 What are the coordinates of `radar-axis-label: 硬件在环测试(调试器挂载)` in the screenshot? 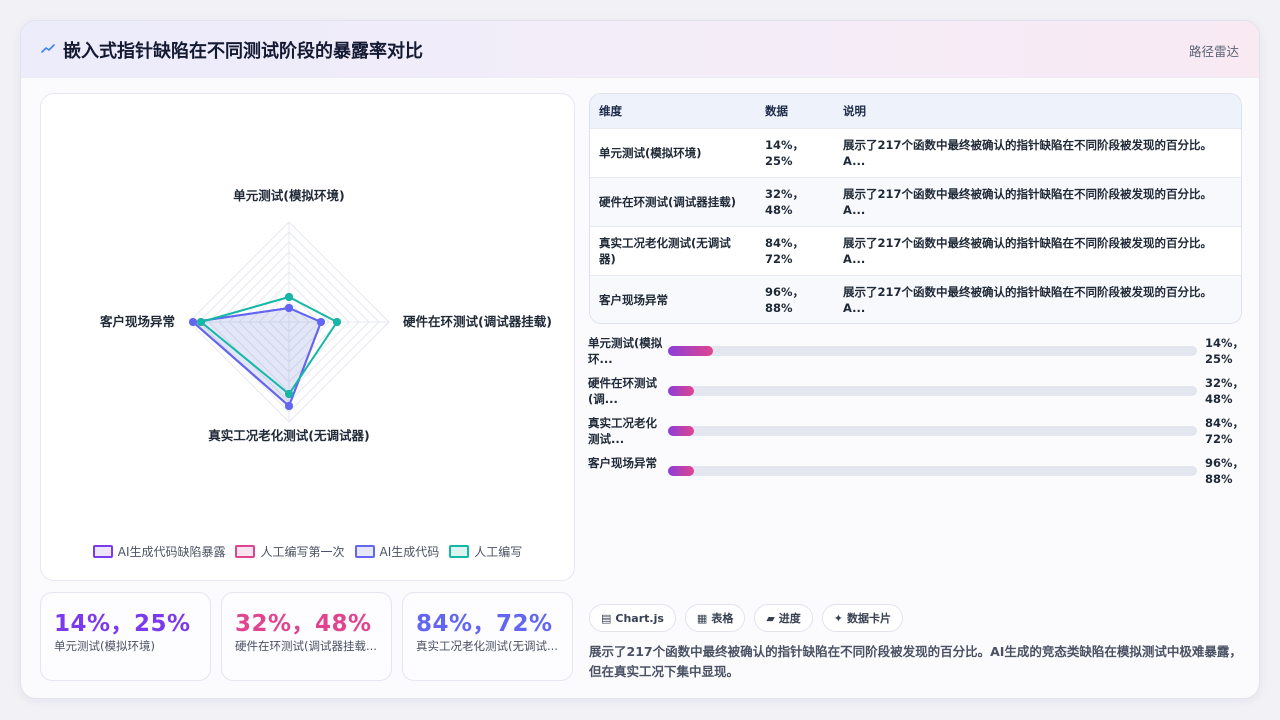 It's located at (477, 321).